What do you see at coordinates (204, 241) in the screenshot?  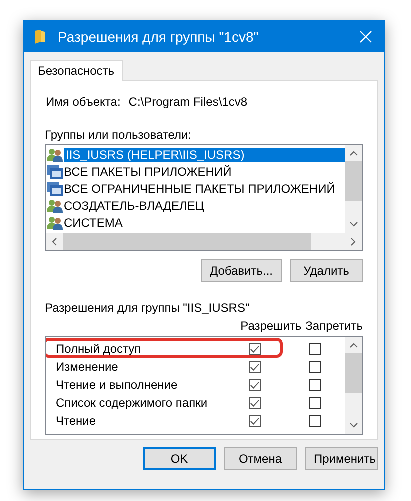 I see `horizontal-scrollbar` at bounding box center [204, 241].